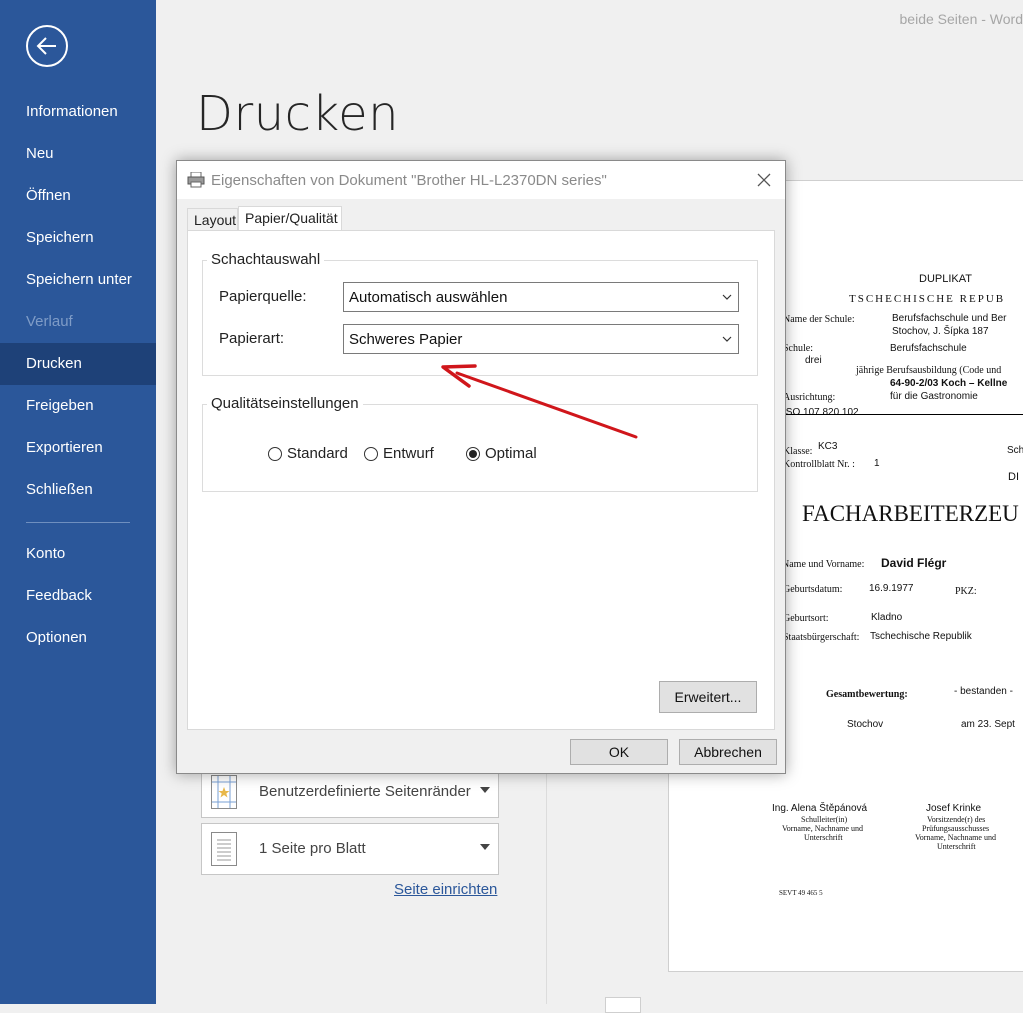 This screenshot has width=1023, height=1013. What do you see at coordinates (956, 819) in the screenshot?
I see `preview-text: Vorsitzende(r) des` at bounding box center [956, 819].